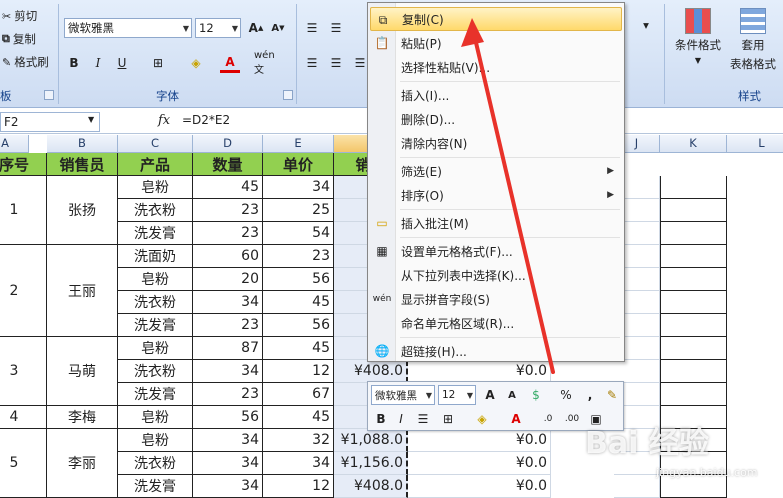 The width and height of the screenshot is (783, 498). Describe the element at coordinates (371, 371) in the screenshot. I see `sales-cell: ¥408.0` at that location.